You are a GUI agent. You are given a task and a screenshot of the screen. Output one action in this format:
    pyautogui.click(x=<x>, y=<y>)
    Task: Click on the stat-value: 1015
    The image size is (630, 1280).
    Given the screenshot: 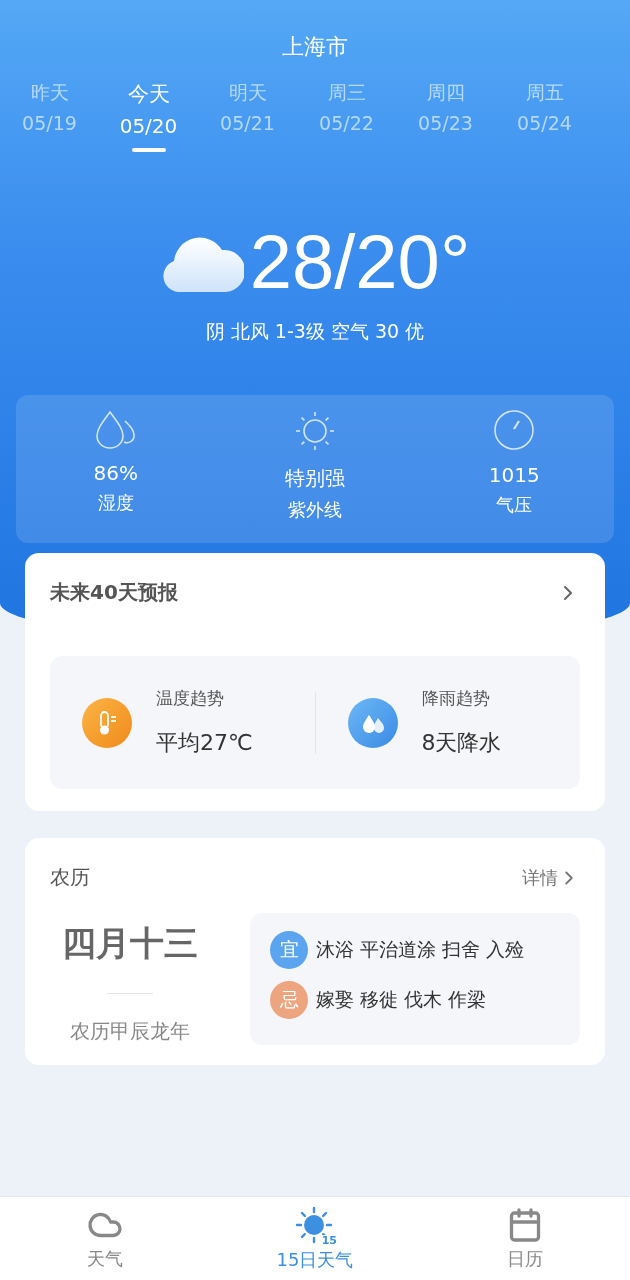 What is the action you would take?
    pyautogui.click(x=514, y=475)
    